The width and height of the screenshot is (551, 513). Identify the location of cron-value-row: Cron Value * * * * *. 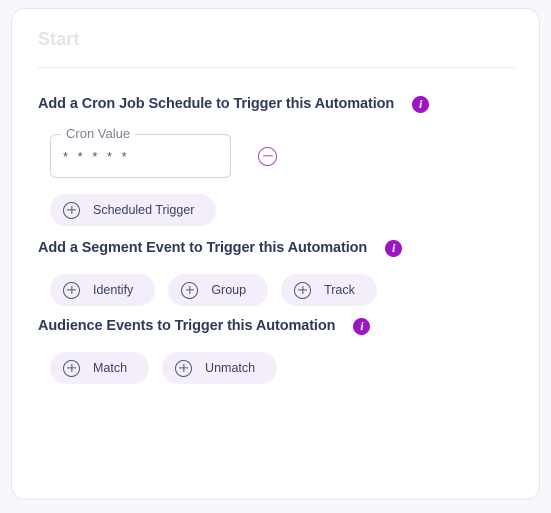
(284, 152).